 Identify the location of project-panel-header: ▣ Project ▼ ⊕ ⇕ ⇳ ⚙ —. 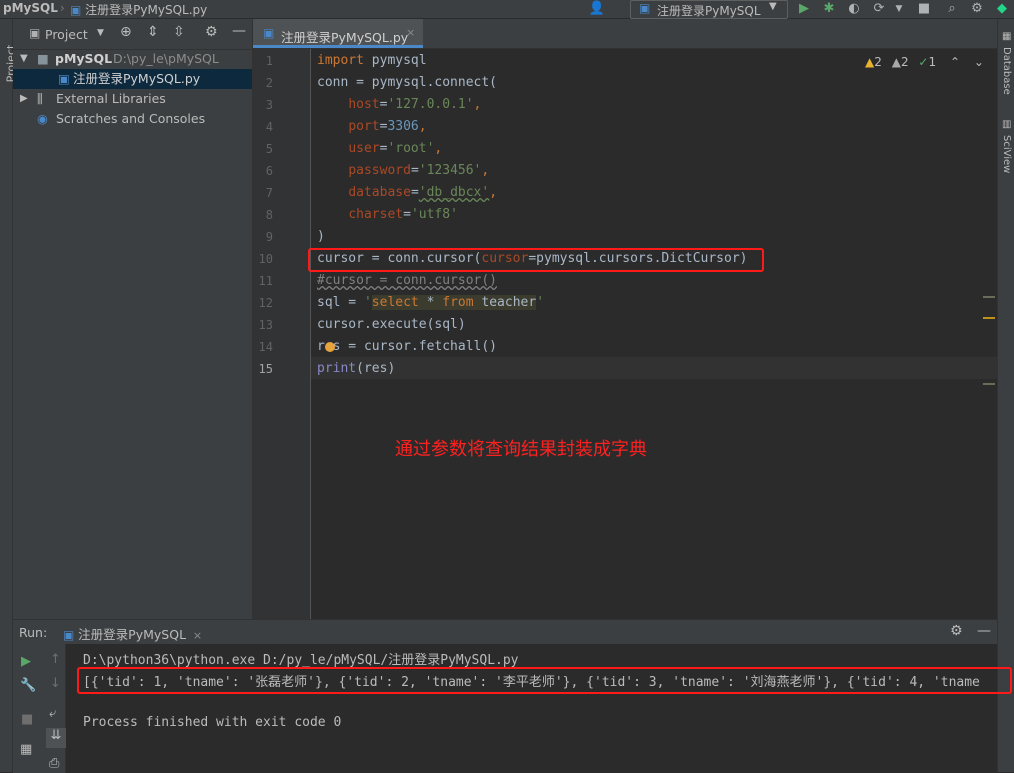
(132, 34).